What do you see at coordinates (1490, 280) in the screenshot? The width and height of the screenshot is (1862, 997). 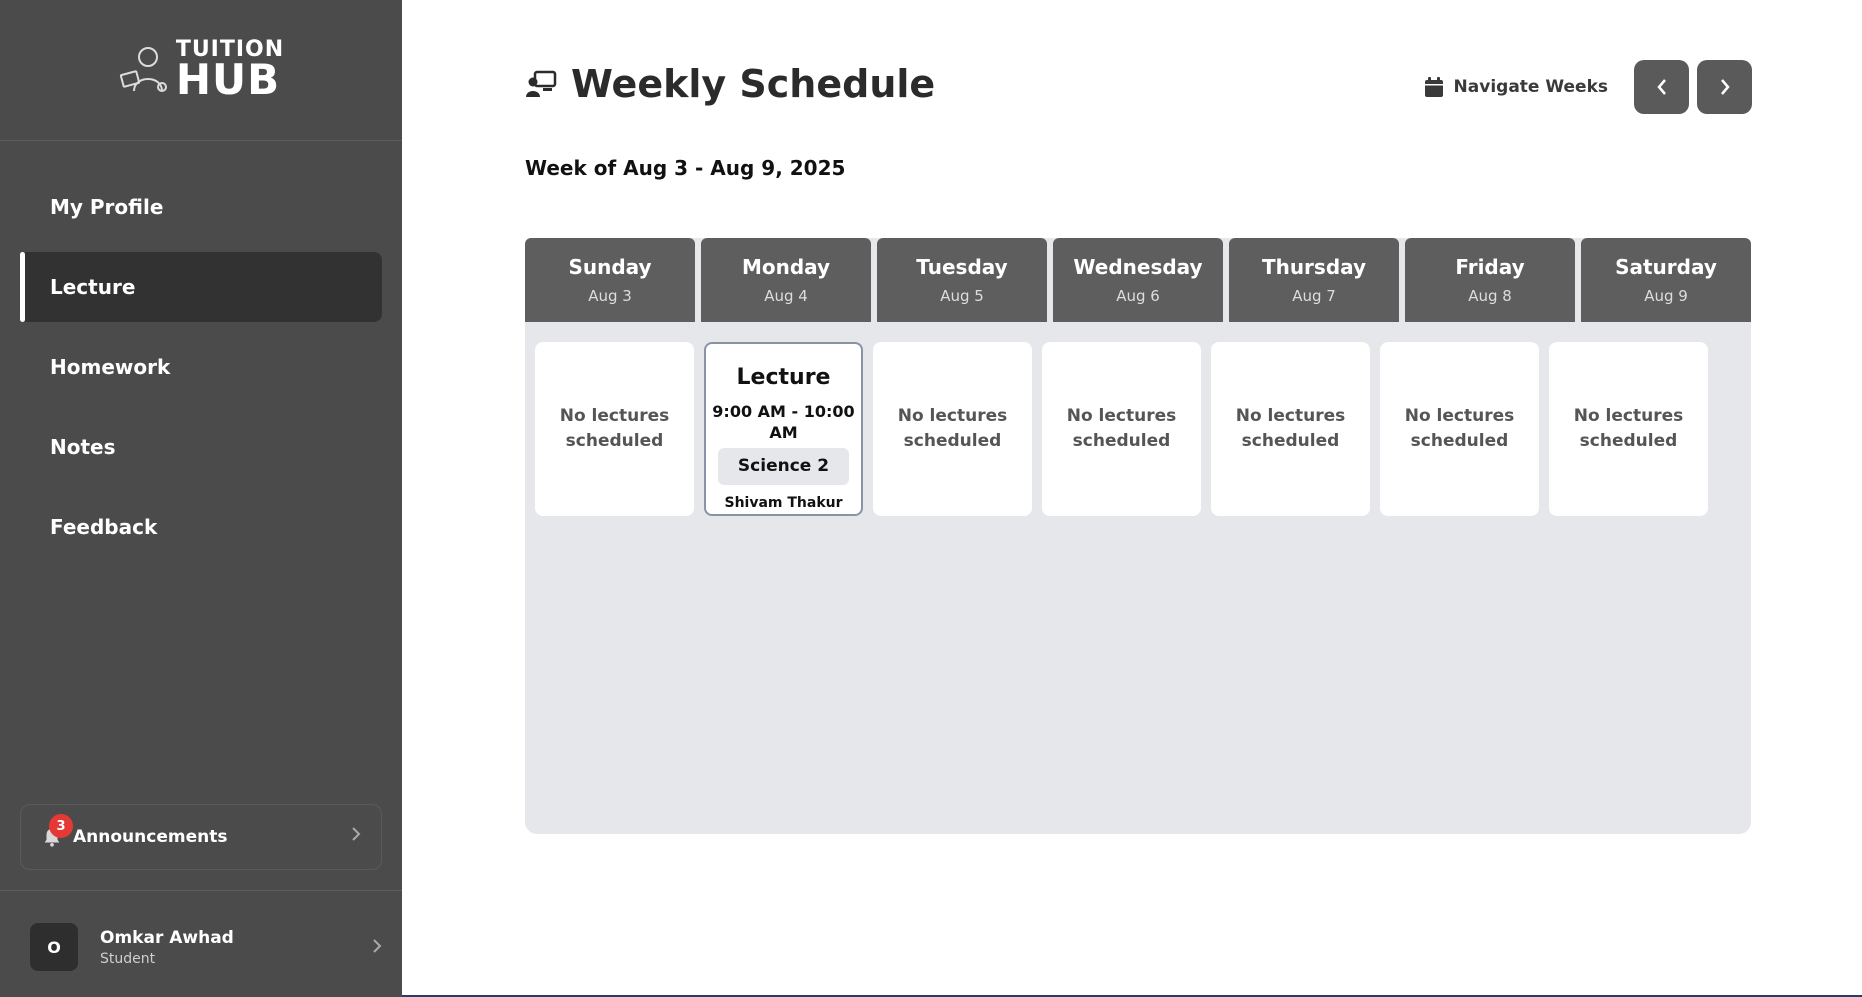 I see `day-header-friday: Friday Aug 8` at bounding box center [1490, 280].